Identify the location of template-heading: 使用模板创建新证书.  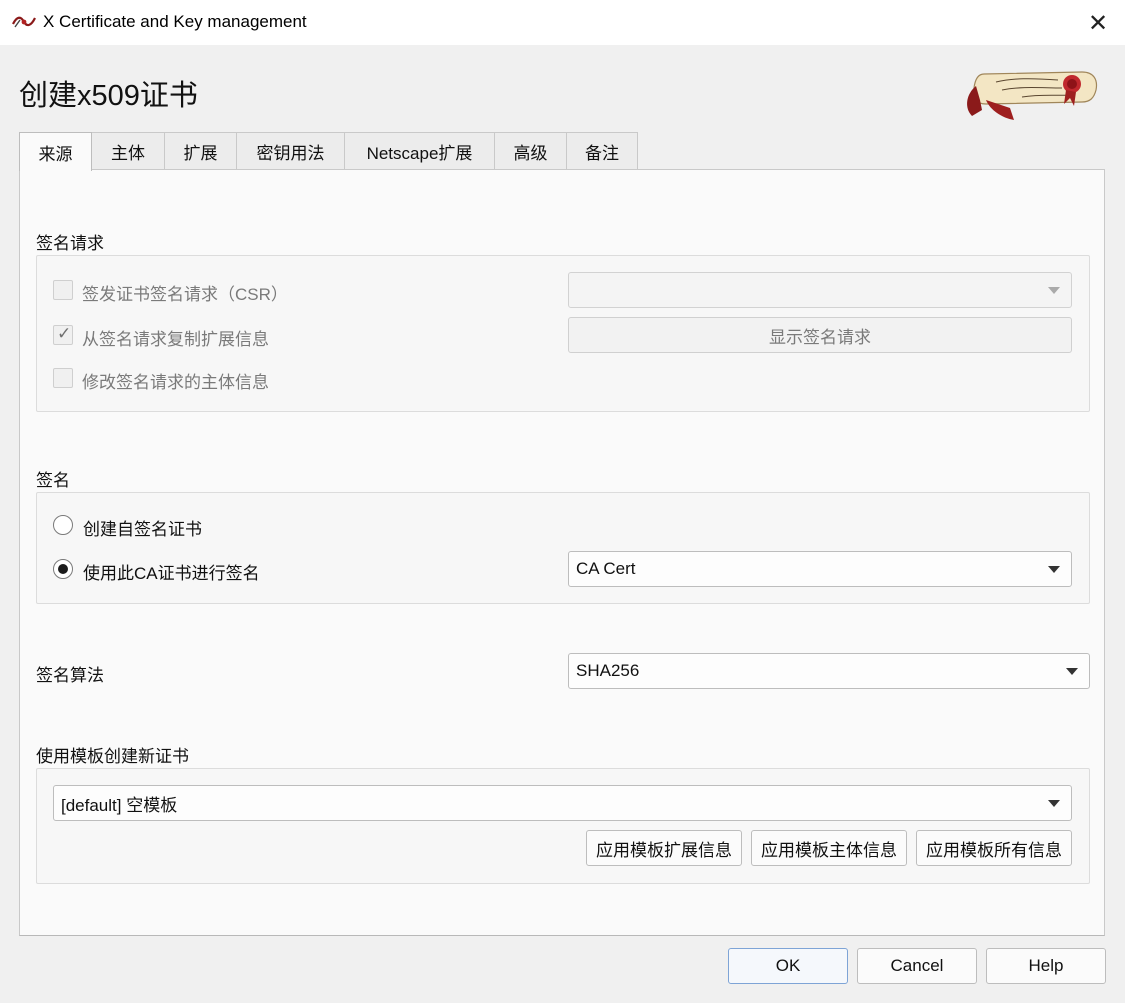
(112, 756).